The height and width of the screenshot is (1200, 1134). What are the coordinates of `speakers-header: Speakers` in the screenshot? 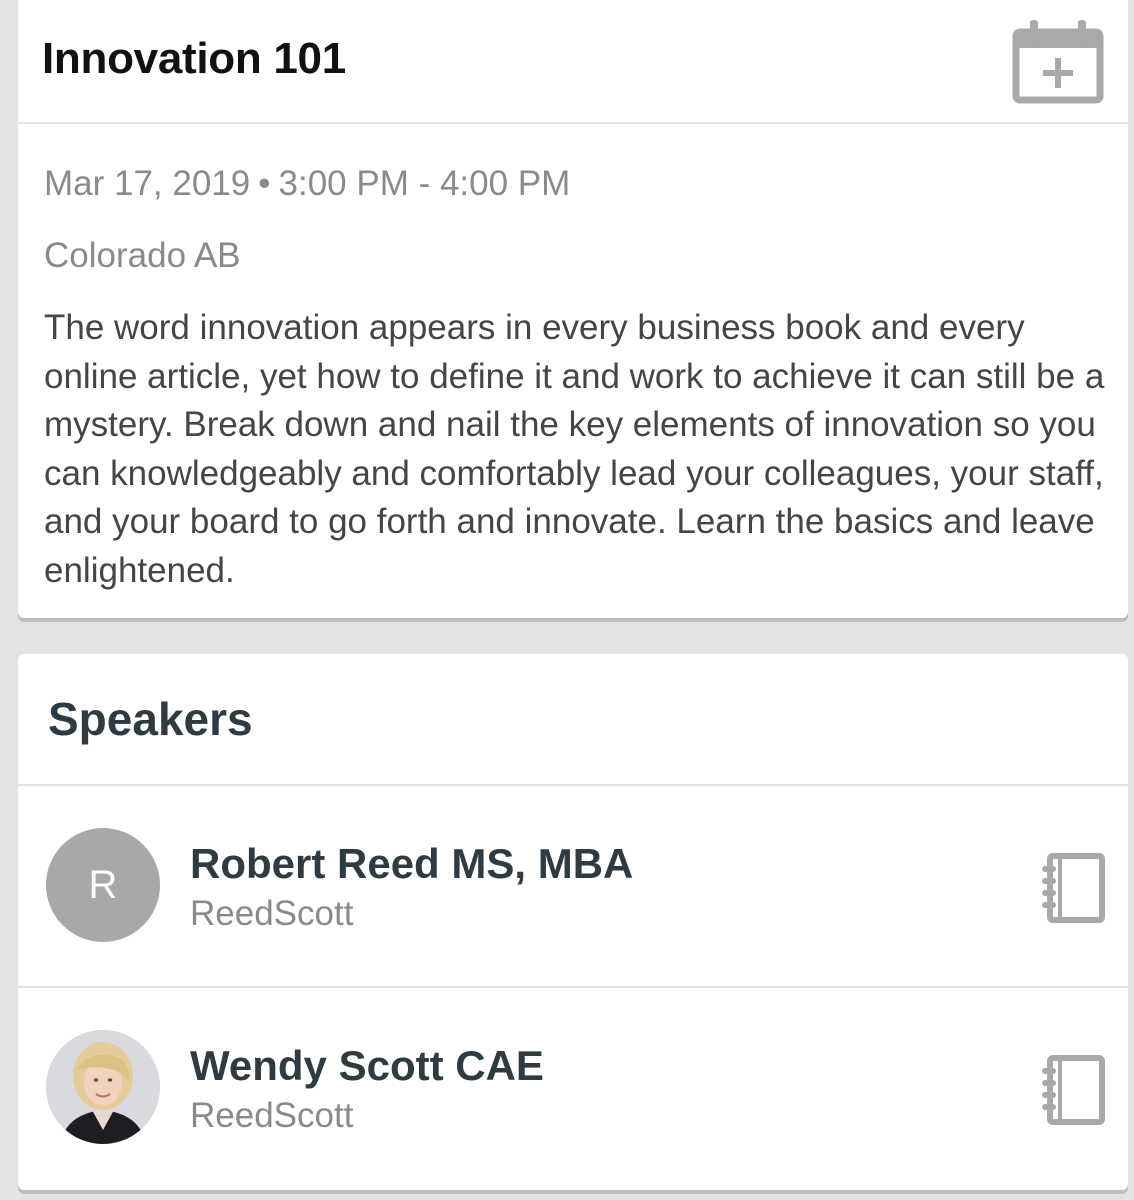 It's located at (573, 720).